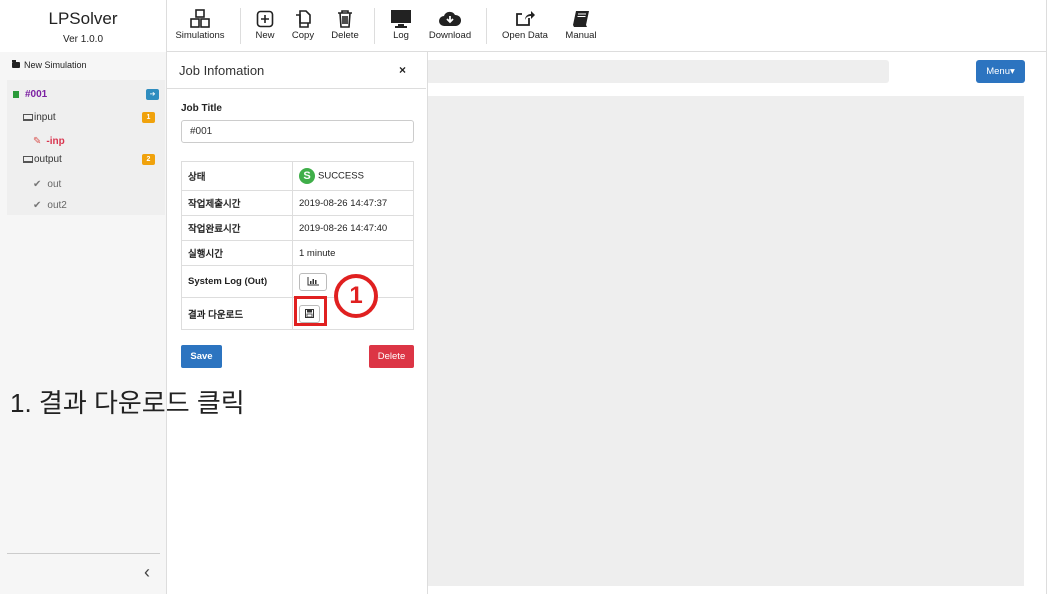 This screenshot has height=594, width=1054. What do you see at coordinates (450, 19) in the screenshot?
I see `cloud-download-icon` at bounding box center [450, 19].